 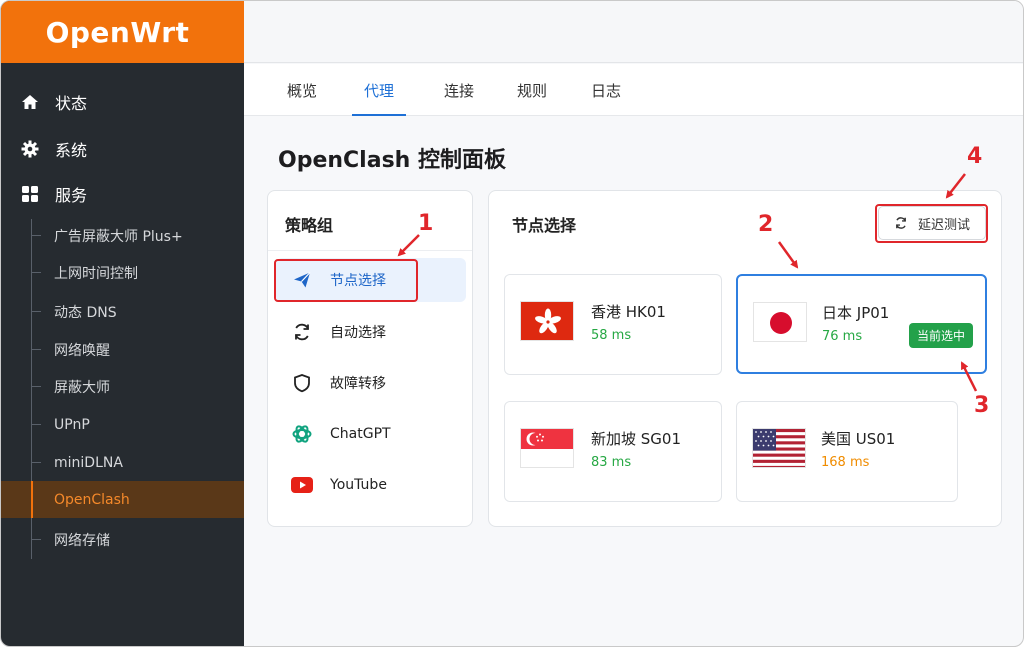 What do you see at coordinates (379, 98) in the screenshot?
I see `tab-proxy: 代理` at bounding box center [379, 98].